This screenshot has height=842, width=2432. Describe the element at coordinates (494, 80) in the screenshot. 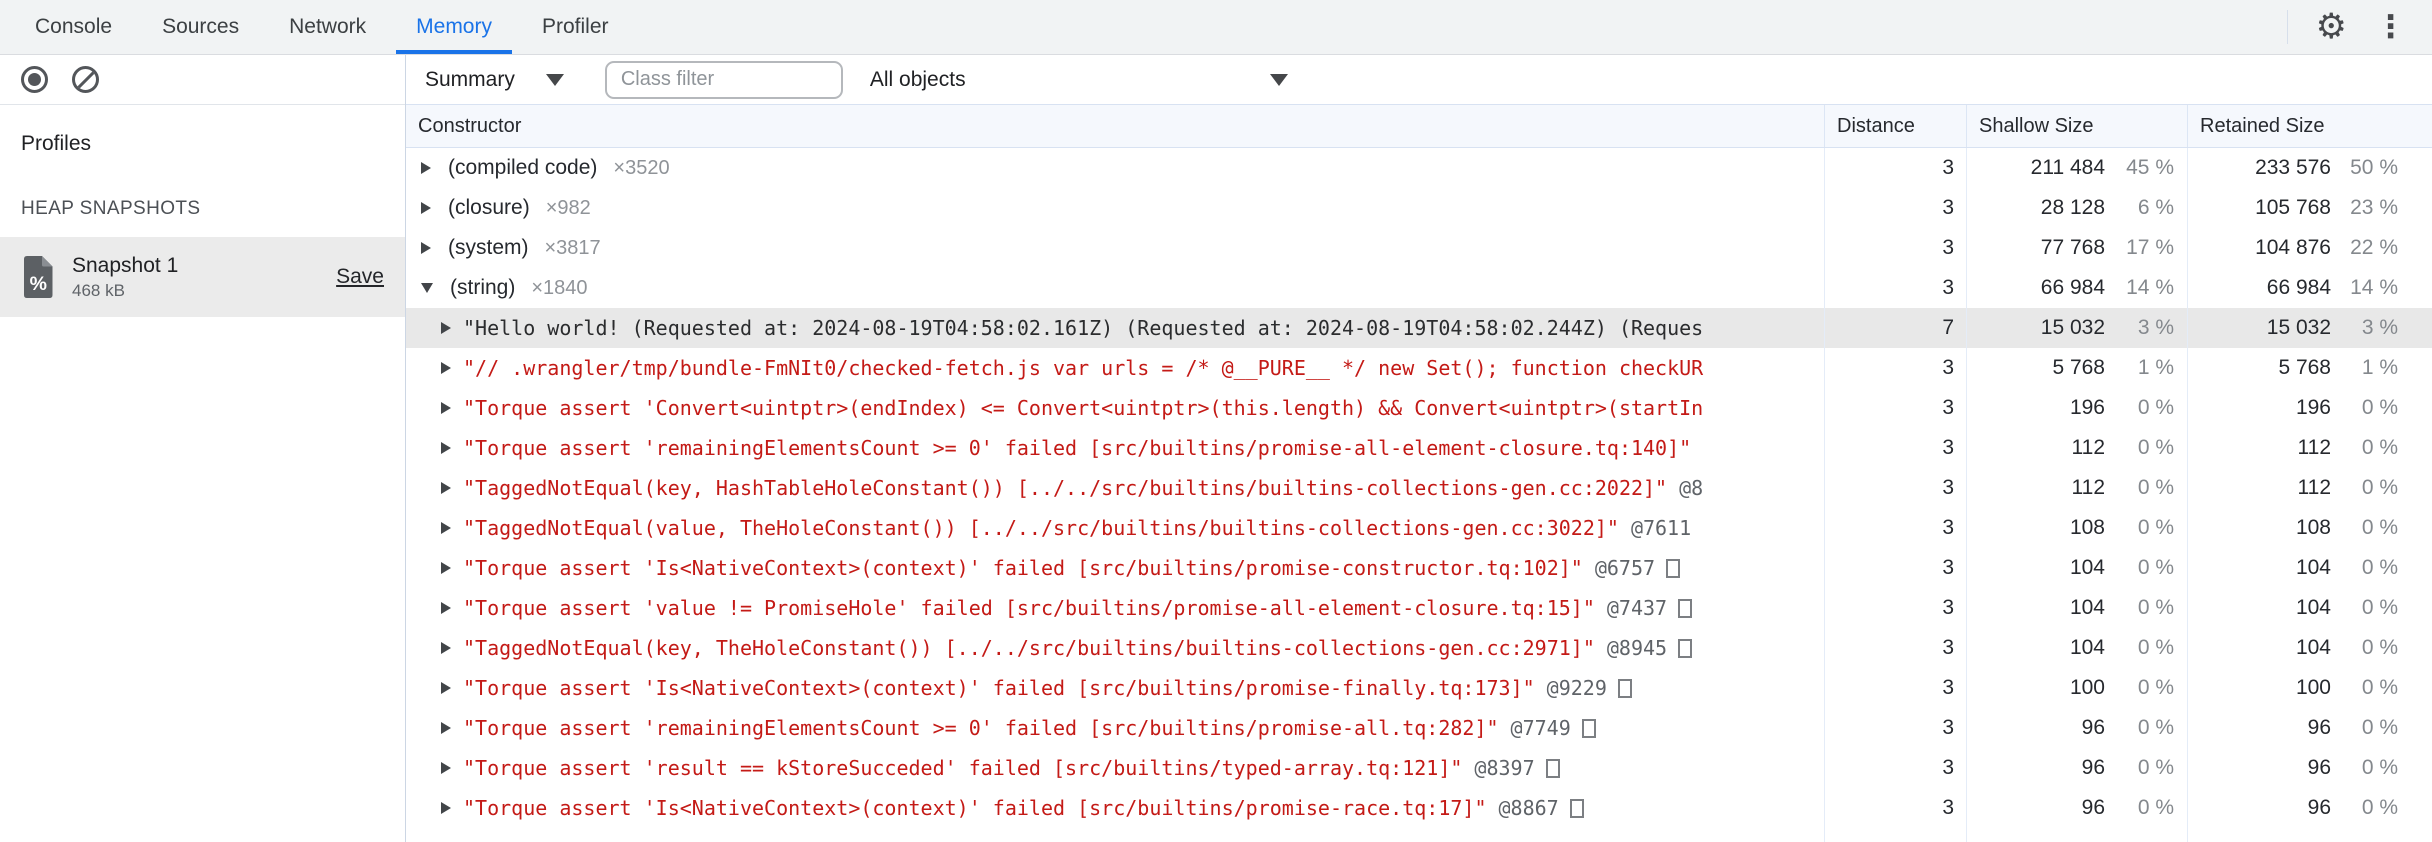

I see `perspective-select: Summary` at that location.